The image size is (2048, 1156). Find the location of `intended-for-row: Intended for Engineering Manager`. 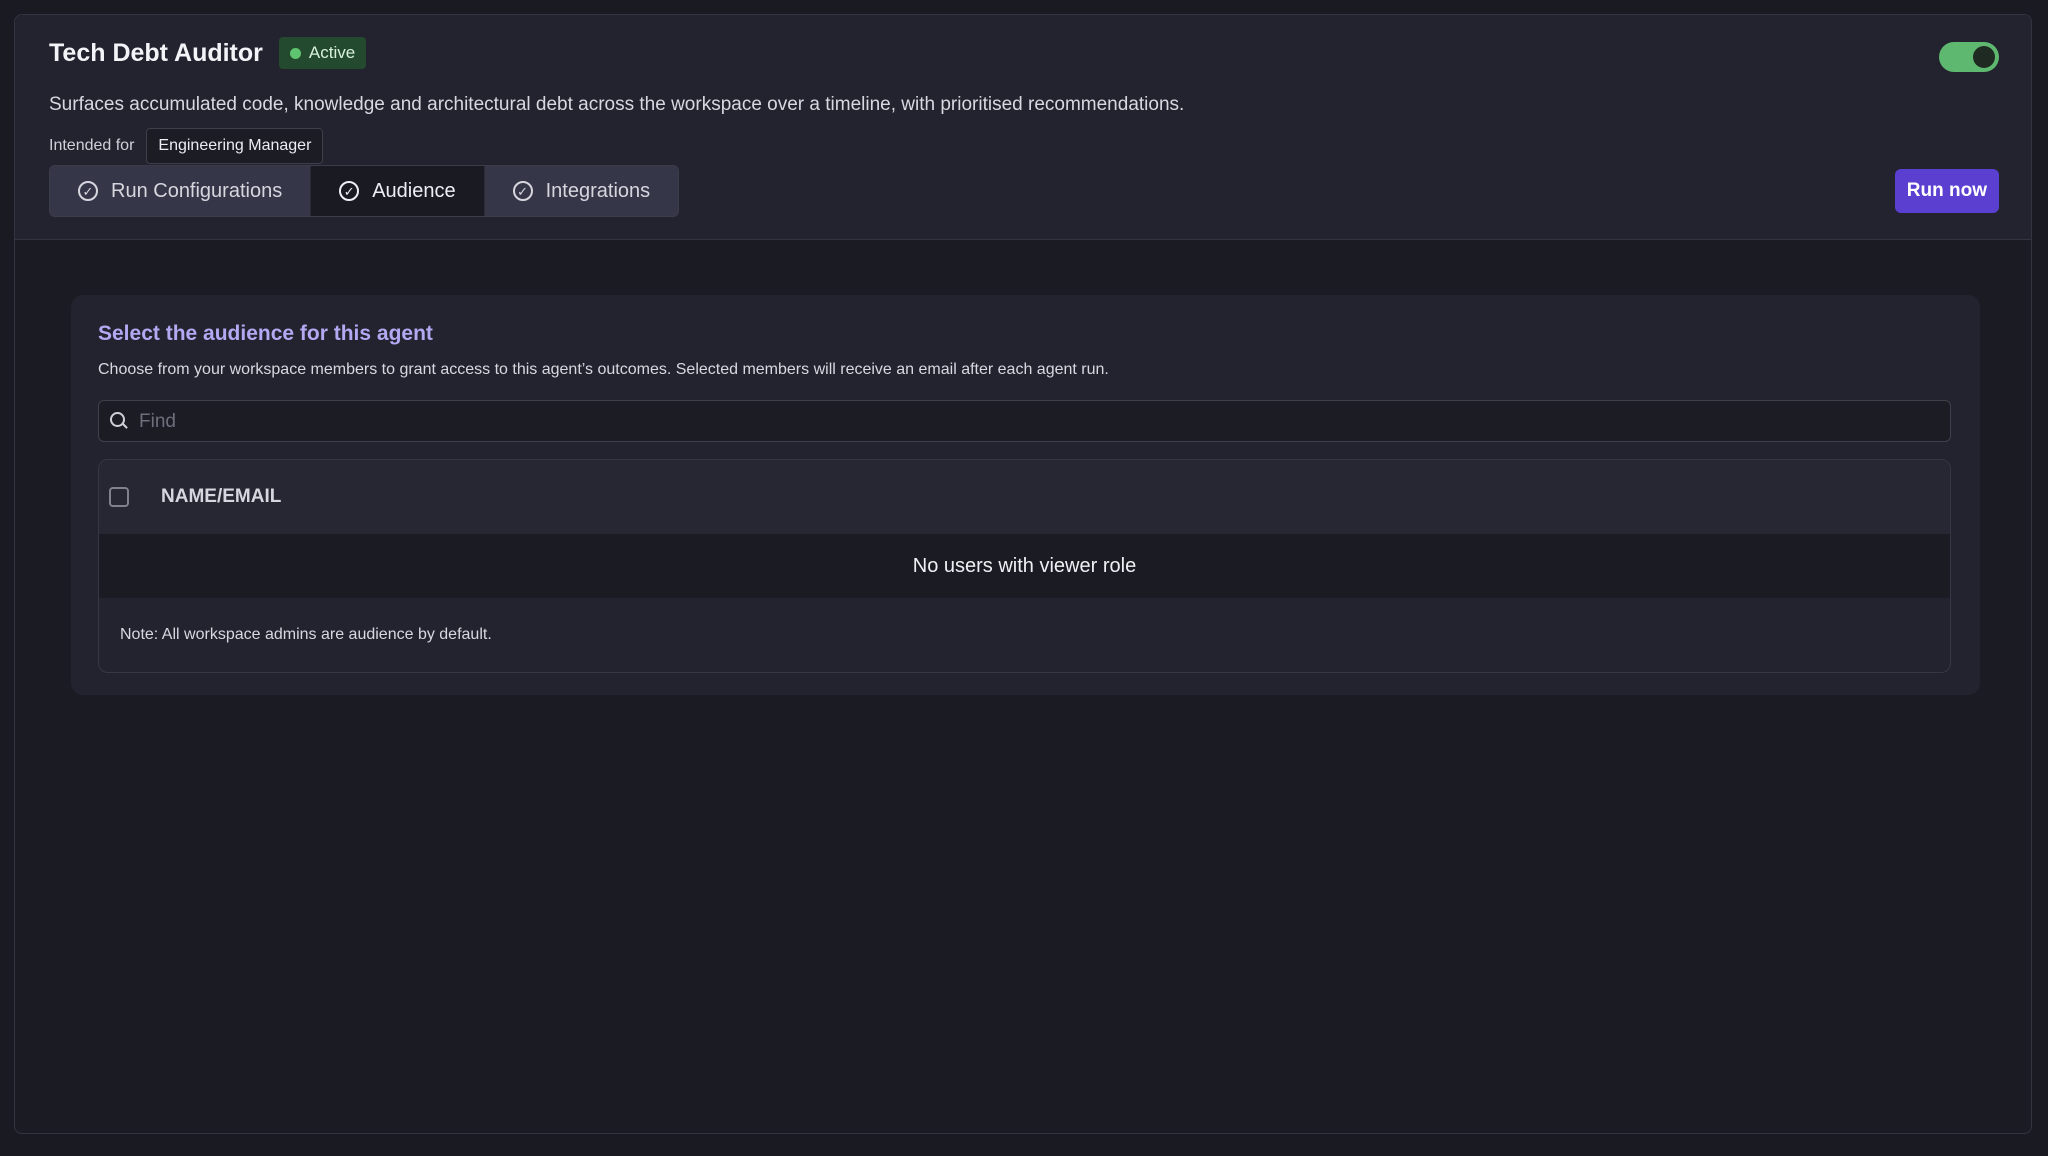

intended-for-row: Intended for Engineering Manager is located at coordinates (186, 146).